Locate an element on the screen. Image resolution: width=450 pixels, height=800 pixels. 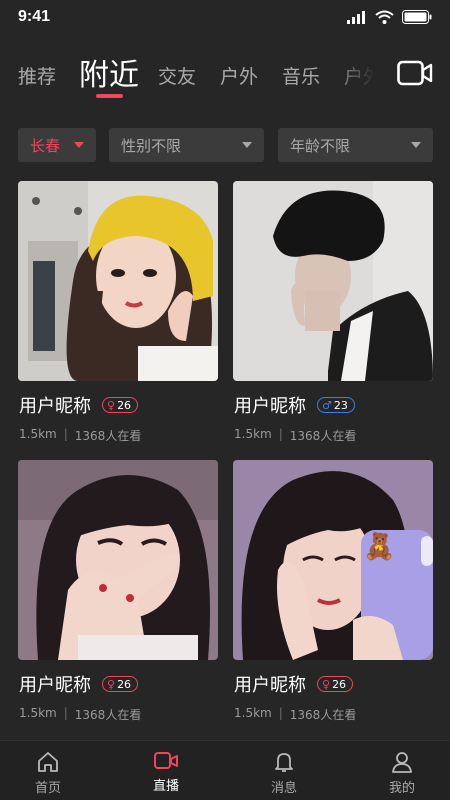
signal-icon is located at coordinates (356, 17).